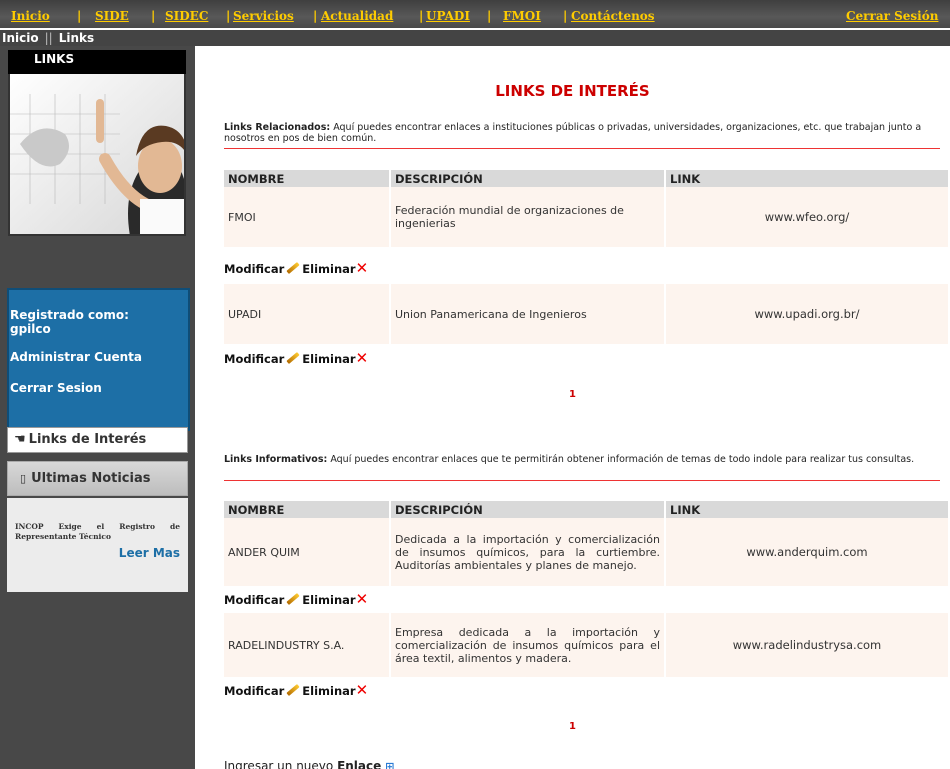  What do you see at coordinates (892, 16) in the screenshot?
I see `logout-link: Cerrar Sesión` at bounding box center [892, 16].